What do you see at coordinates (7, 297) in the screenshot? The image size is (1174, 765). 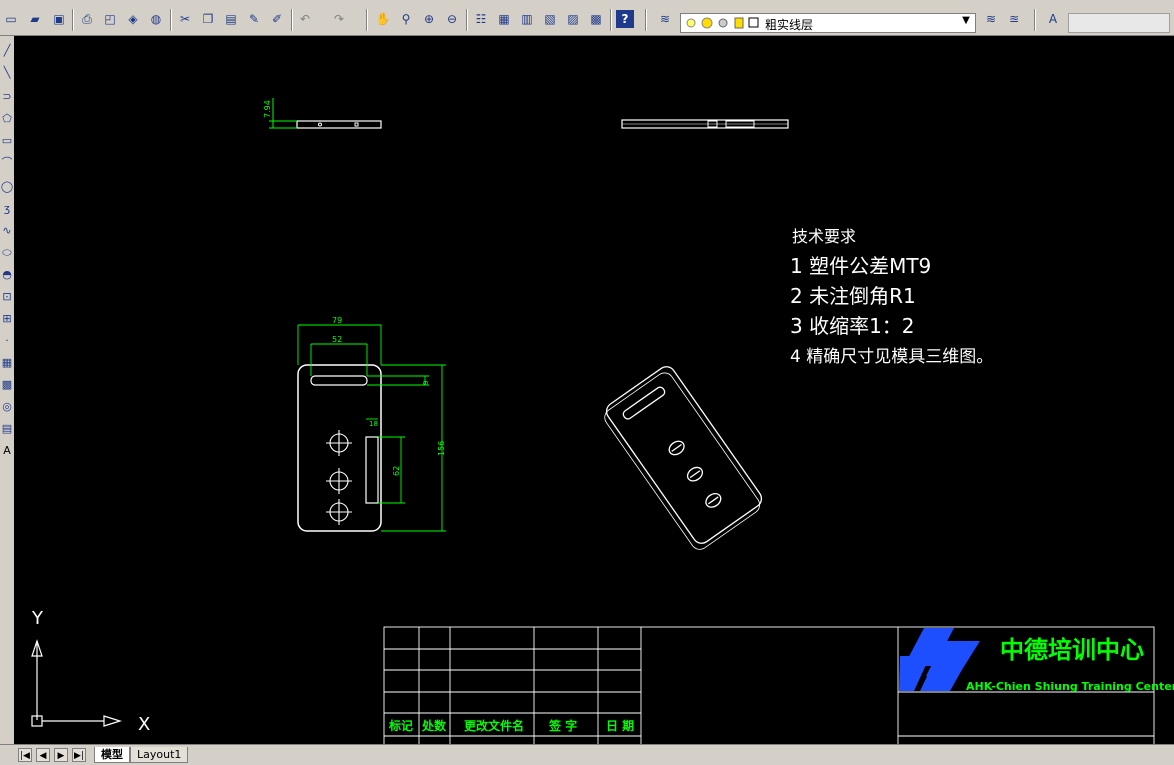 I see `insert-block-icon: ⊡` at bounding box center [7, 297].